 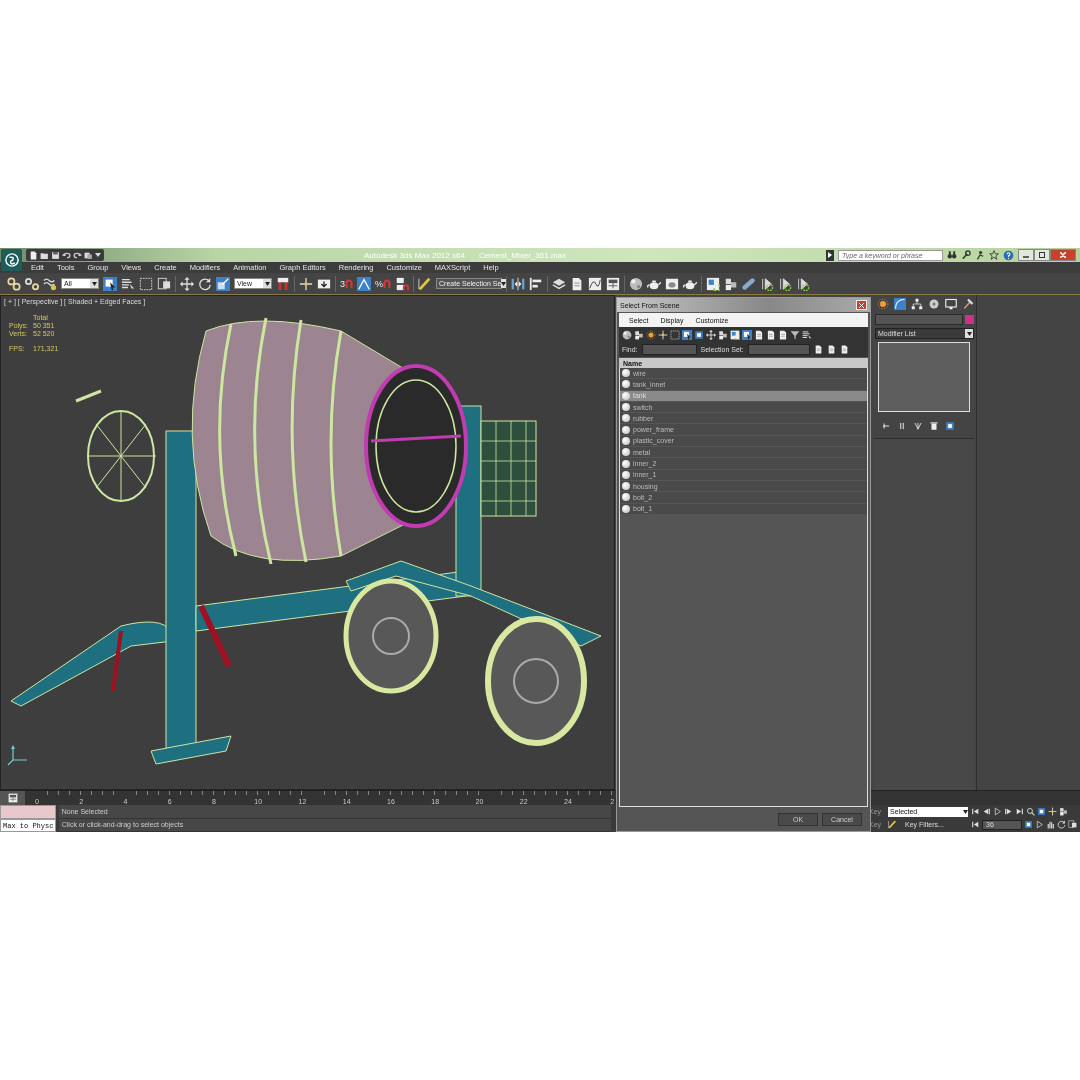 What do you see at coordinates (613, 283) in the screenshot?
I see `schematic-view-icon` at bounding box center [613, 283].